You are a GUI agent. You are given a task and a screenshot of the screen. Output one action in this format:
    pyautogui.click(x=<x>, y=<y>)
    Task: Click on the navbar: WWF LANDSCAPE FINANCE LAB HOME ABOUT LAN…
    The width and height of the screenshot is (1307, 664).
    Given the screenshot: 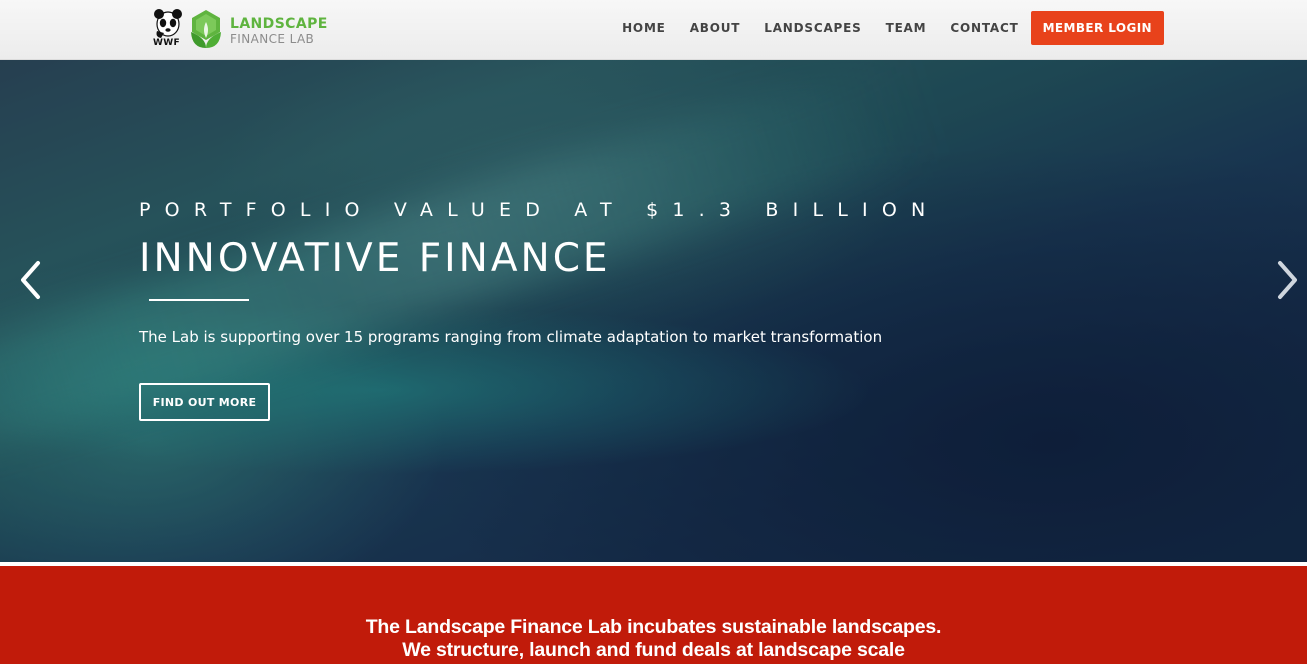 What is the action you would take?
    pyautogui.click(x=653, y=30)
    